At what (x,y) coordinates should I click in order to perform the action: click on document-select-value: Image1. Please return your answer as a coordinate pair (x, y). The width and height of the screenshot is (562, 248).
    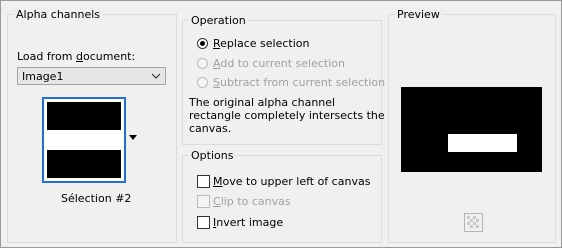
    Looking at the image, I should click on (43, 76).